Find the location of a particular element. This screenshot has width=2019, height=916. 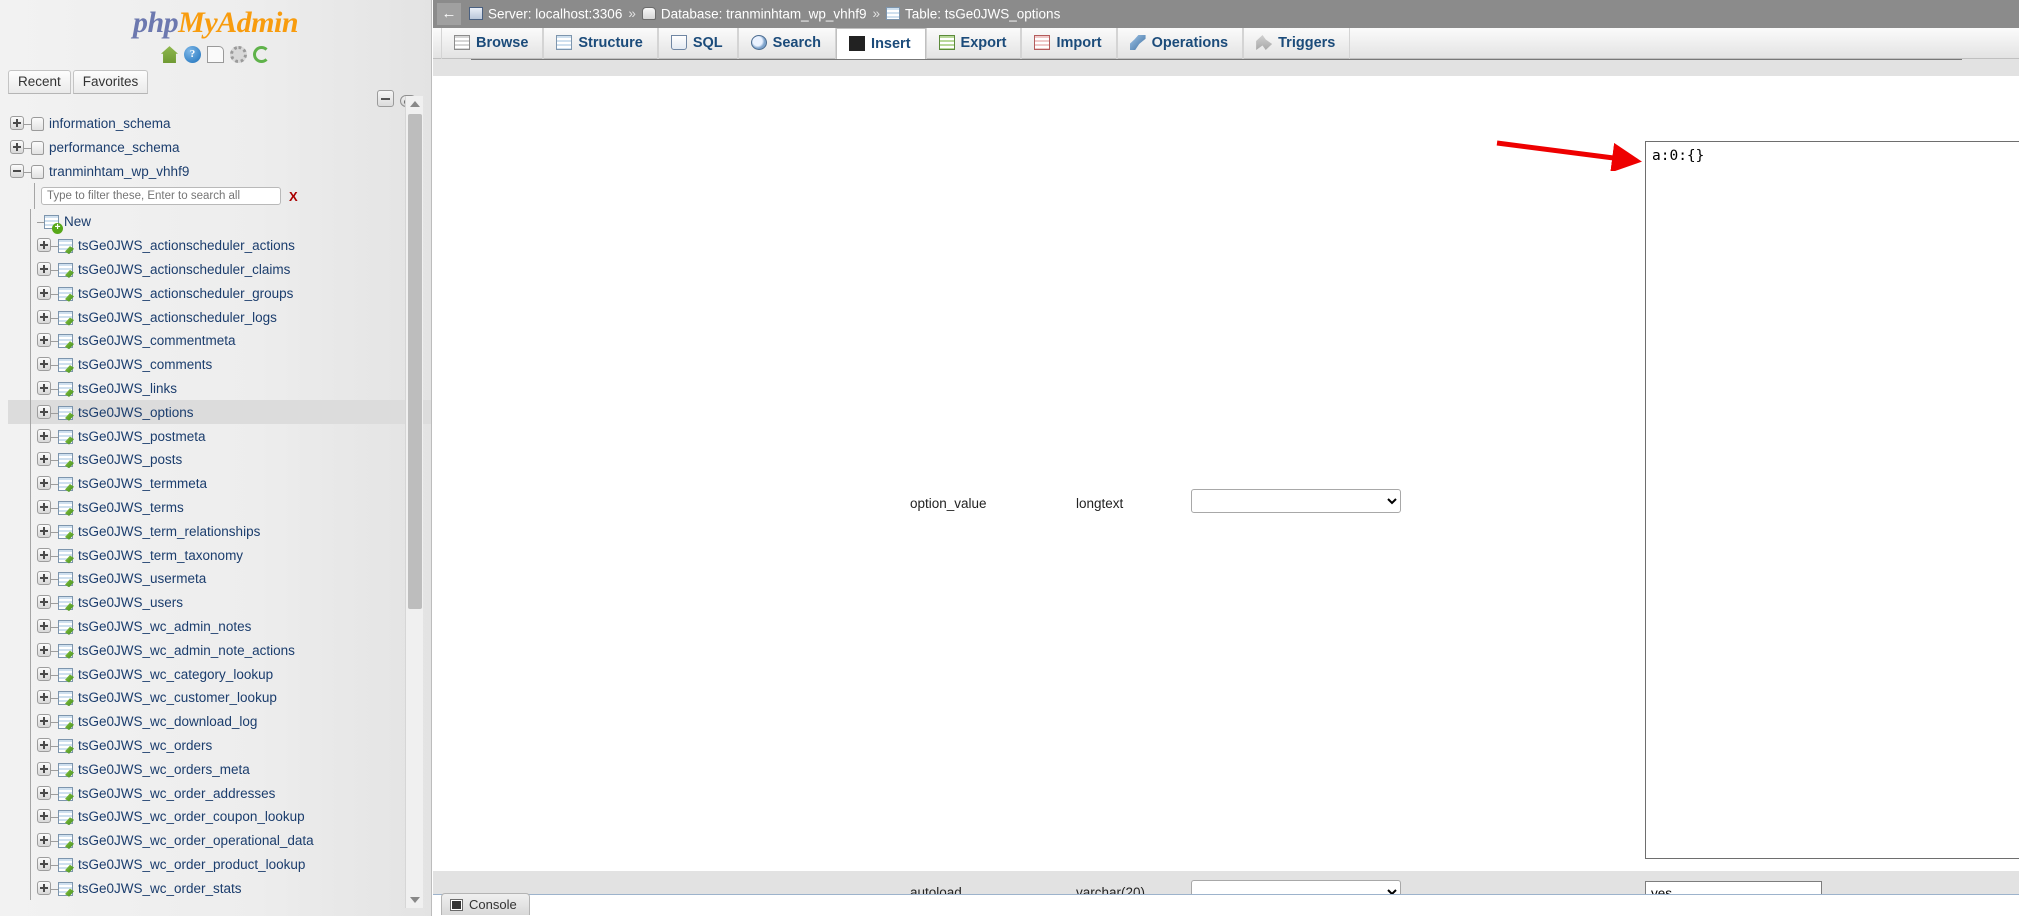

tree-guide-line is located at coordinates (30, 721).